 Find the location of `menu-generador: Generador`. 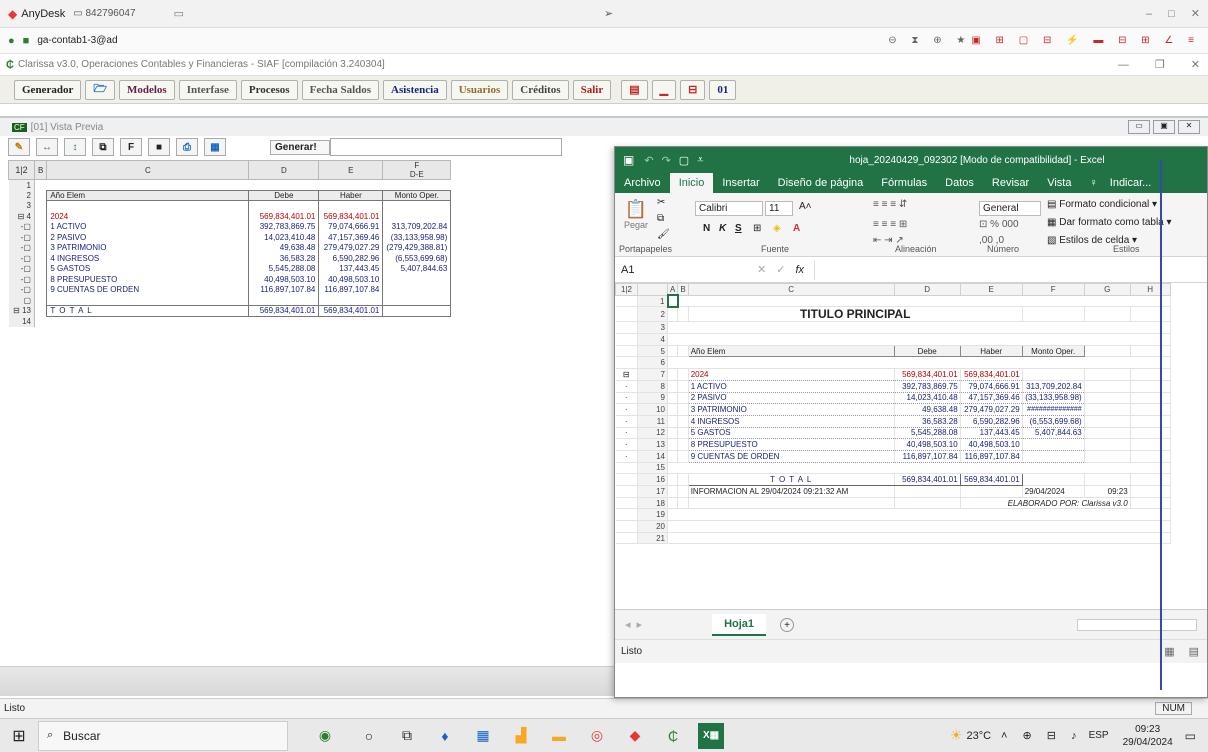

menu-generador: Generador is located at coordinates (48, 89).